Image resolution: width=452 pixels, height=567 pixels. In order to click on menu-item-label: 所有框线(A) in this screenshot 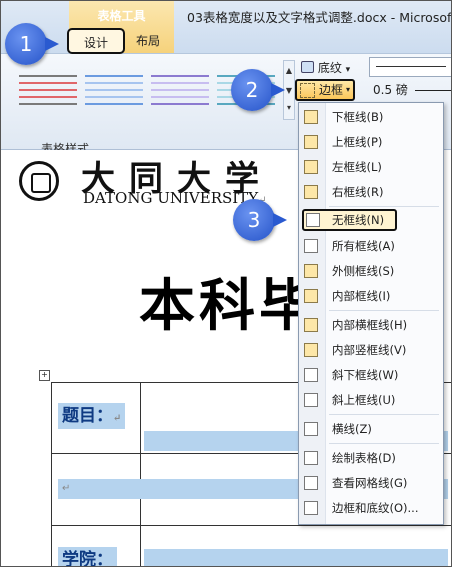, I will do `click(363, 246)`.